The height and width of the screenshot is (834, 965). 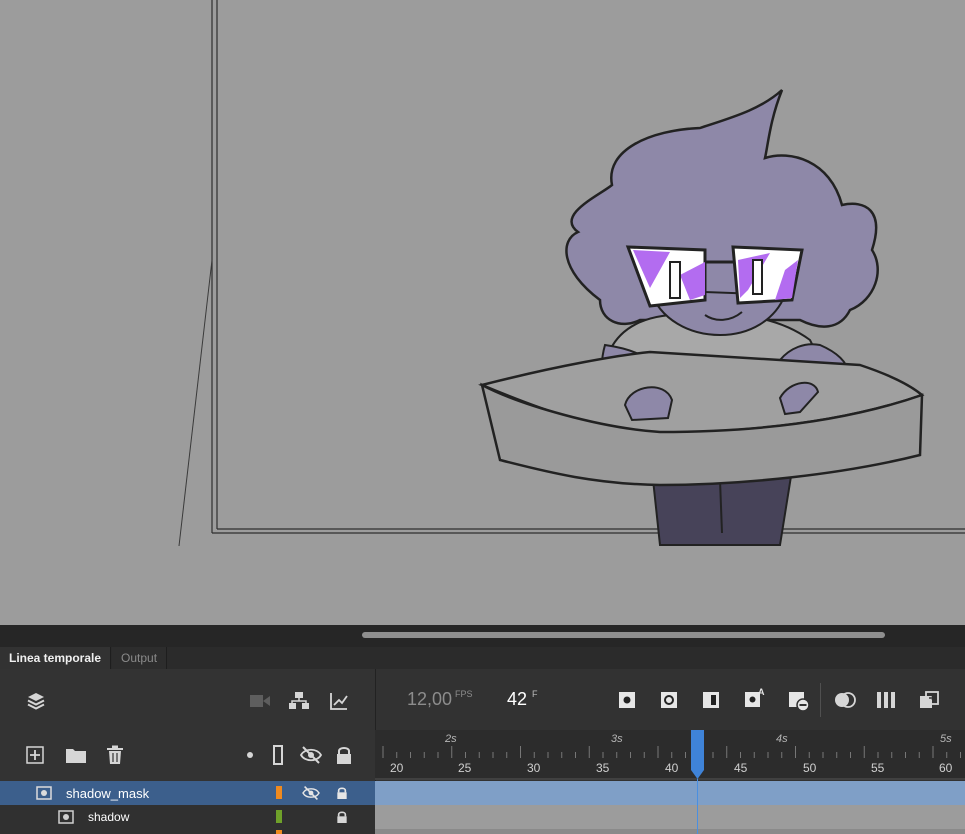 I want to click on insert-blank-keyframe-icon, so click(x=669, y=700).